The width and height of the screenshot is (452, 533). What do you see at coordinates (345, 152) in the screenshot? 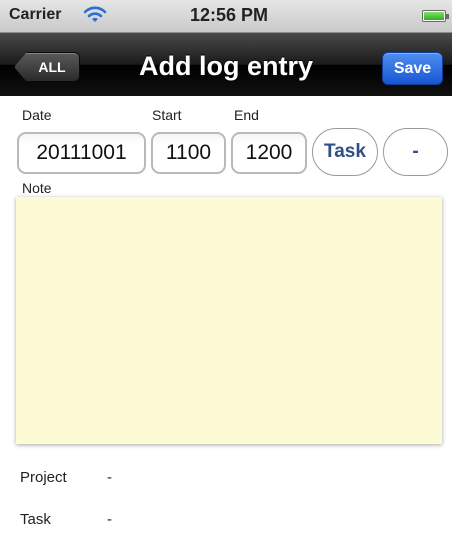
I see `task-button: Task` at bounding box center [345, 152].